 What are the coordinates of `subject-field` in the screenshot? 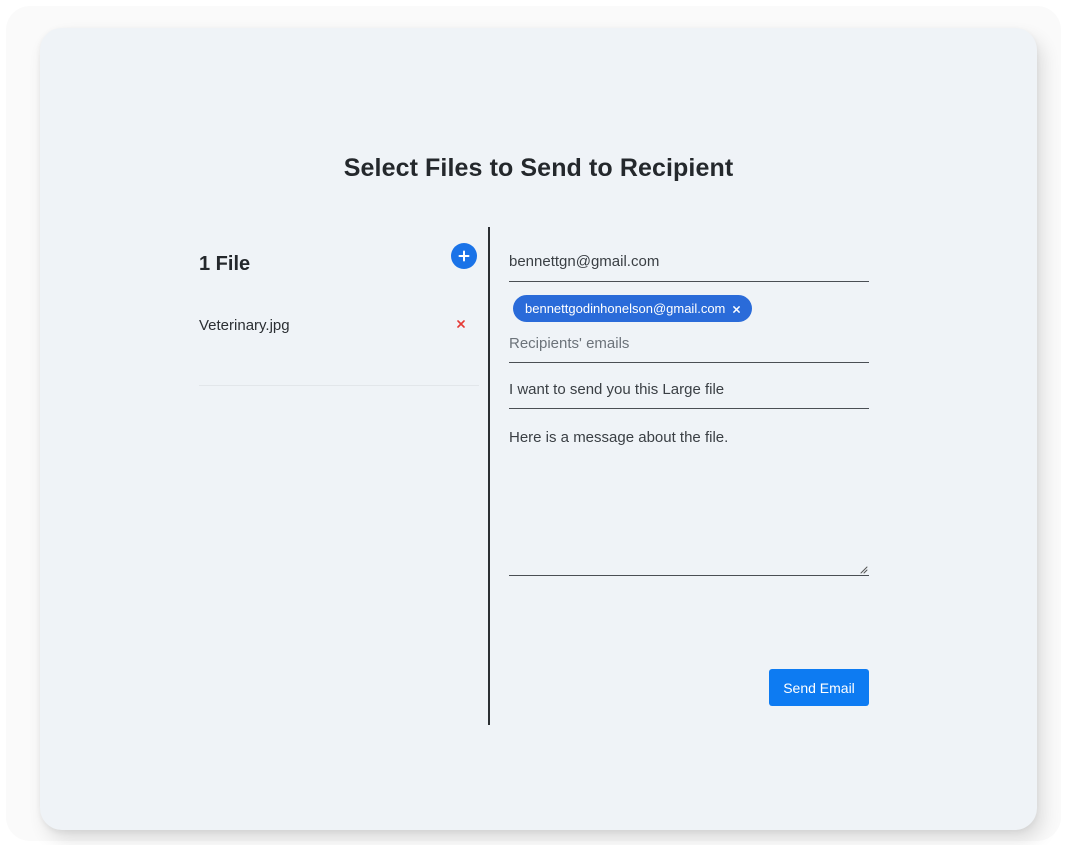 It's located at (689, 395).